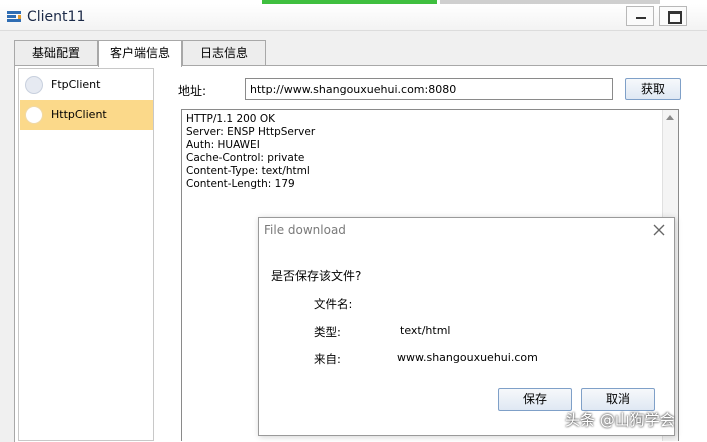 The width and height of the screenshot is (707, 442). I want to click on response-line: HTTP/1.1 200 OK, so click(230, 119).